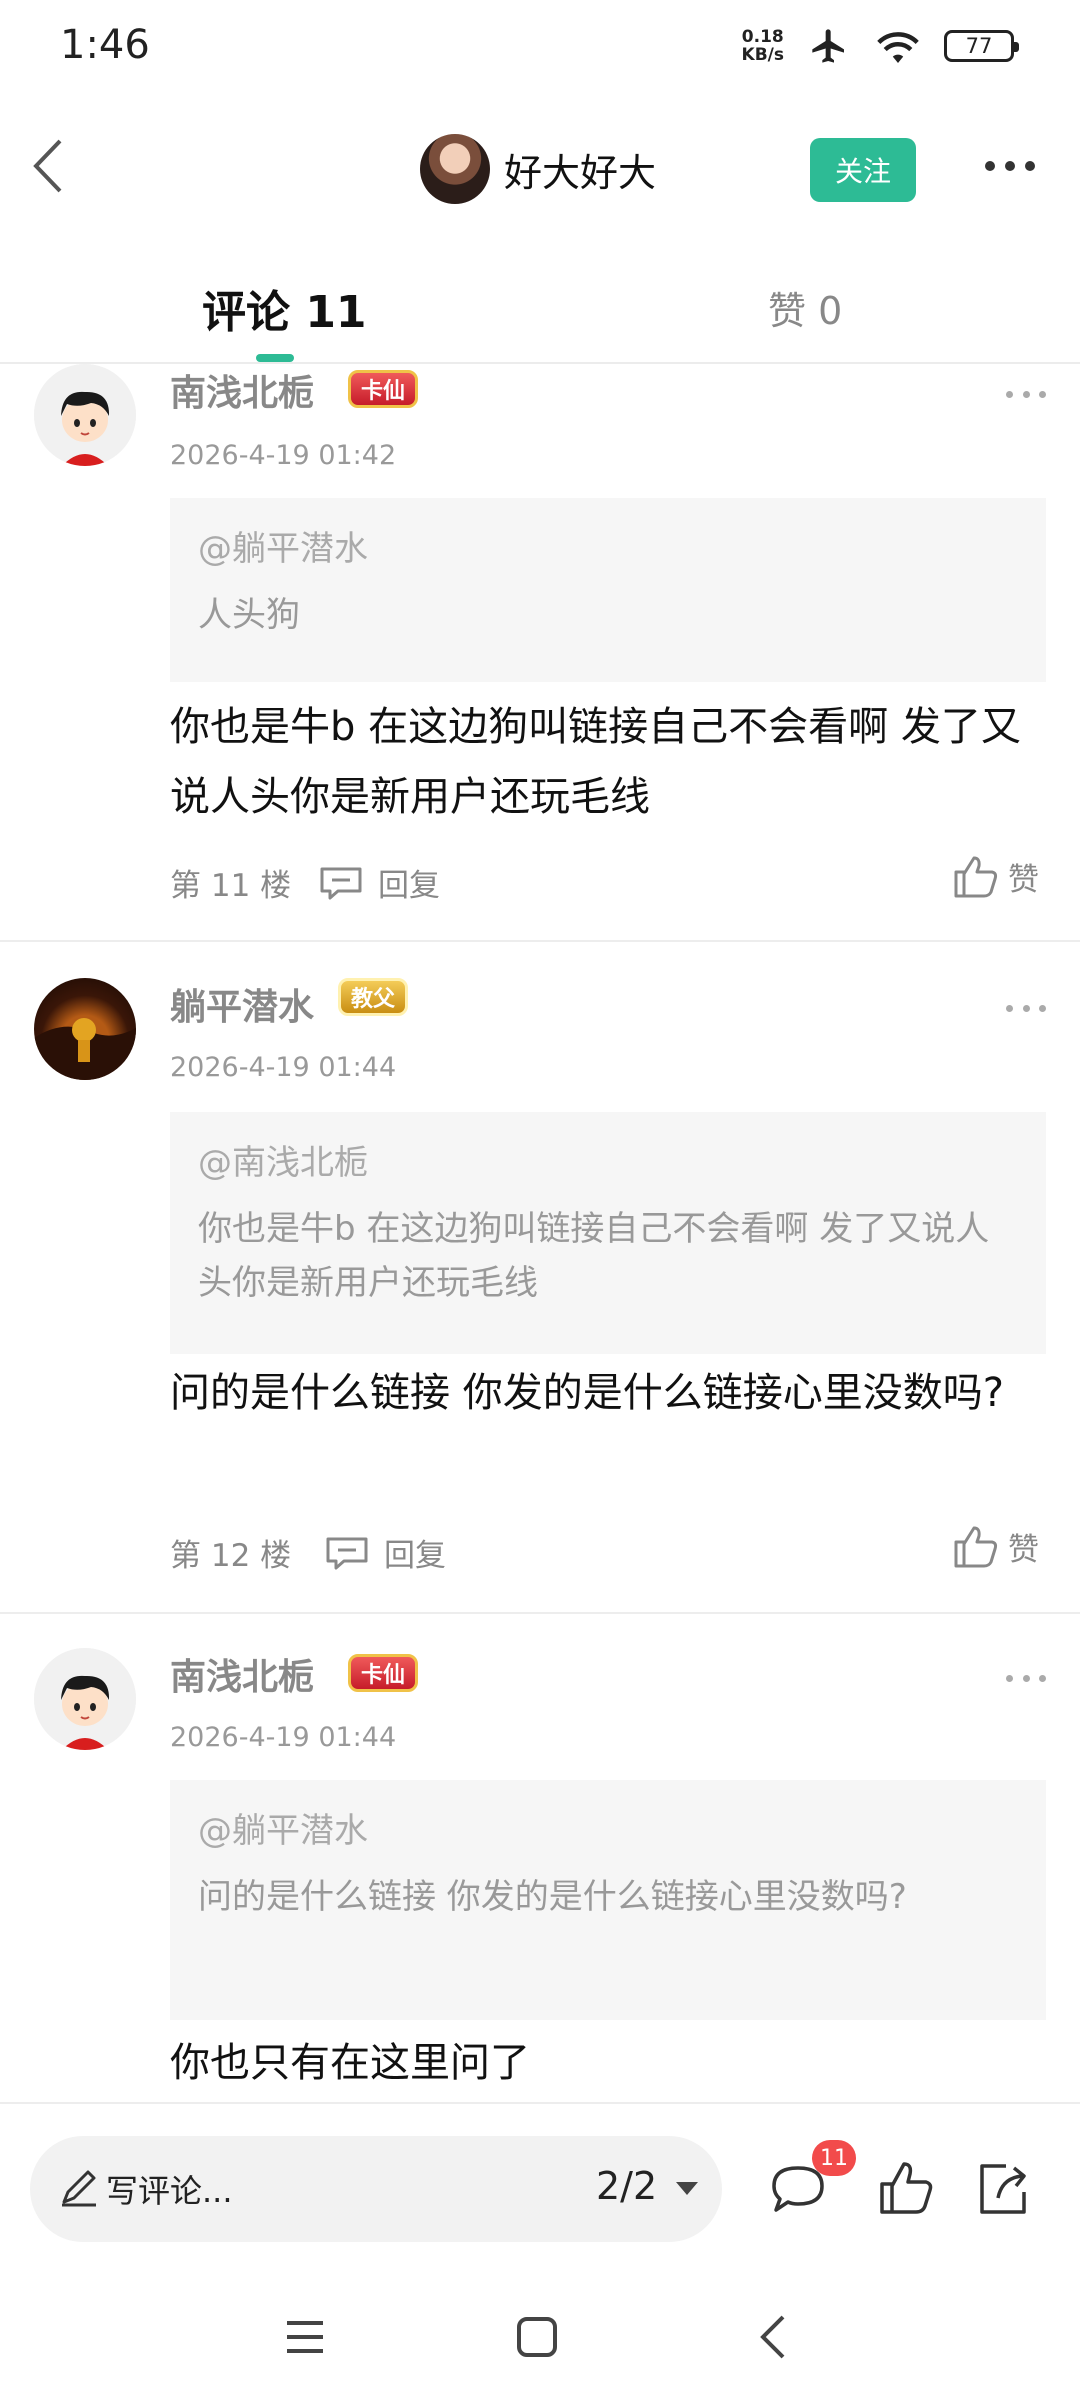 This screenshot has width=1080, height=2400. Describe the element at coordinates (805, 307) in the screenshot. I see `tab-likes: 赞 0` at that location.